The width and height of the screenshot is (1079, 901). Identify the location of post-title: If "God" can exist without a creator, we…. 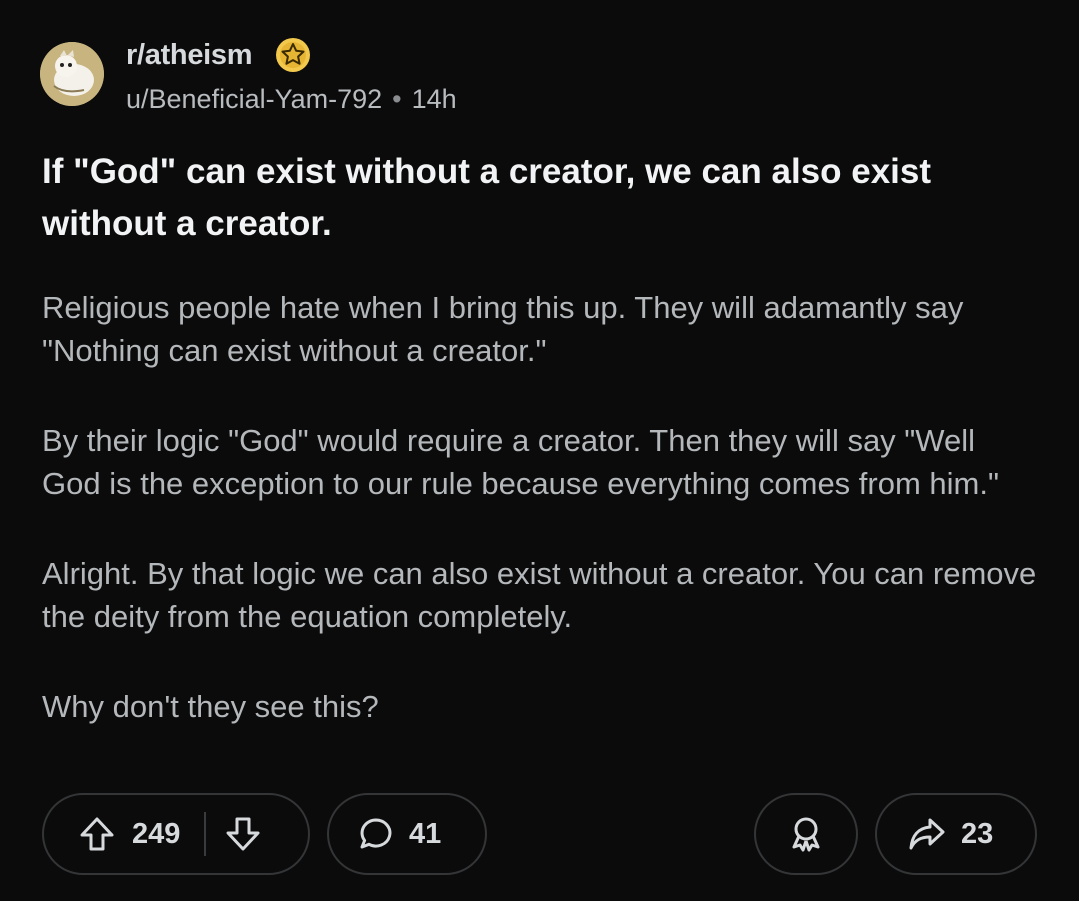
(487, 197).